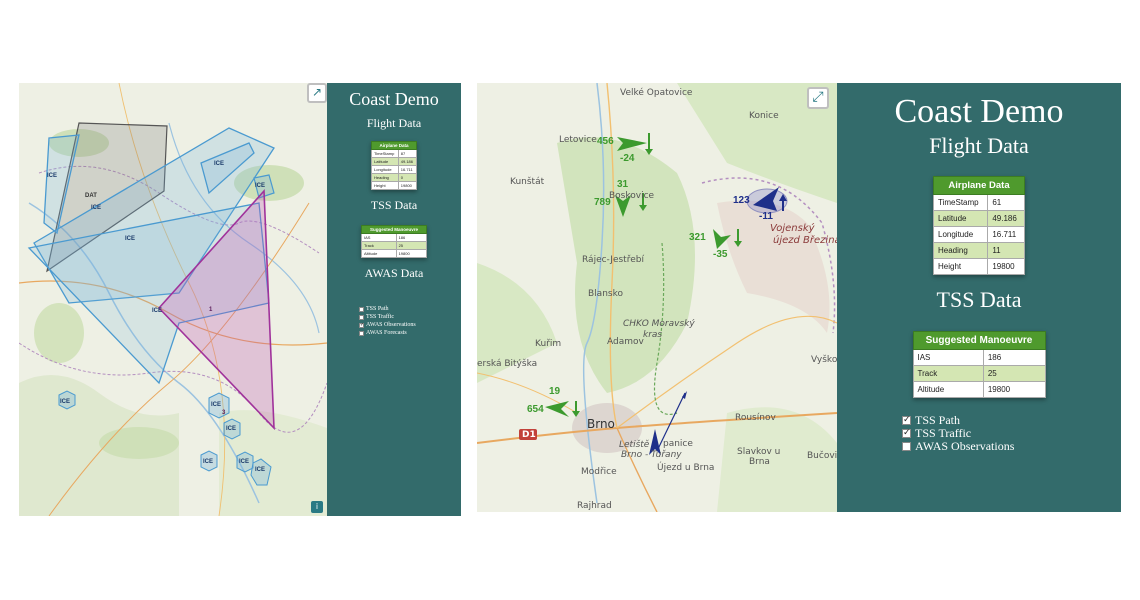  Describe the element at coordinates (535, 409) in the screenshot. I see `traffic-id-label: 654` at that location.